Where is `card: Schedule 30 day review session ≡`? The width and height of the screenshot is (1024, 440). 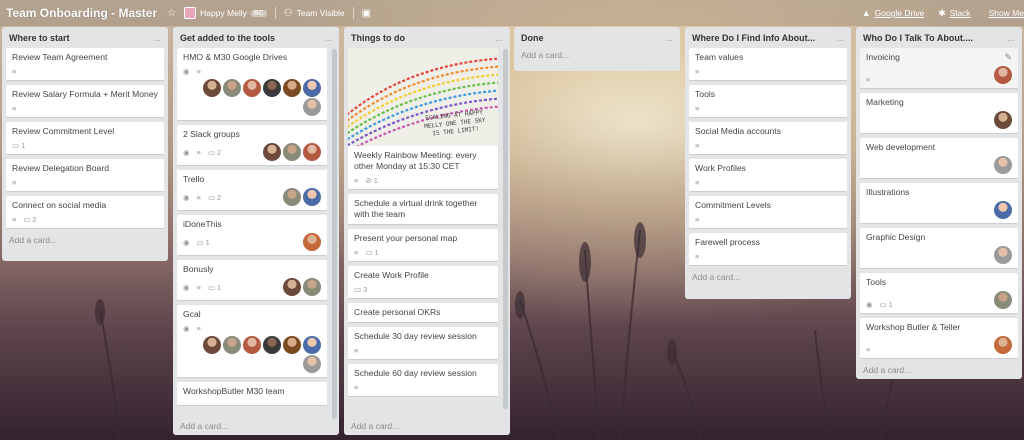
card: Schedule 30 day review session ≡ is located at coordinates (423, 343).